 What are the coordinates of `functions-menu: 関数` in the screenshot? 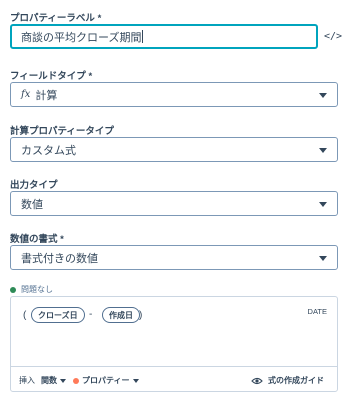 It's located at (53, 380).